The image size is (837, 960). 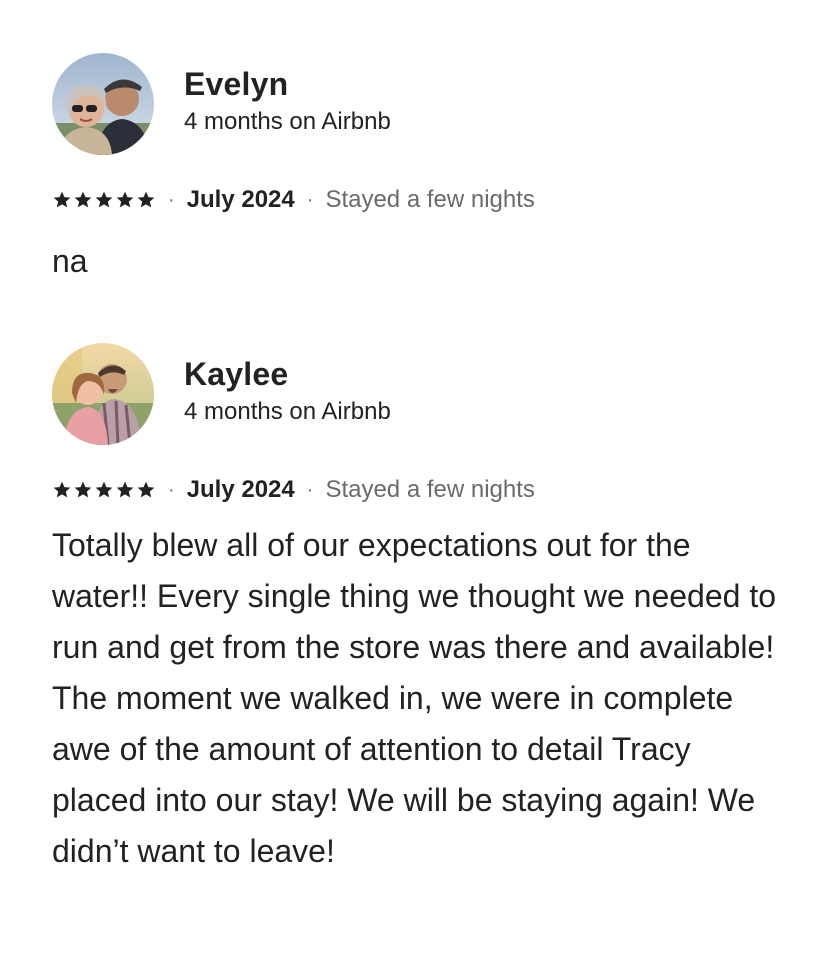 What do you see at coordinates (287, 374) in the screenshot?
I see `reviewer-name: Kaylee` at bounding box center [287, 374].